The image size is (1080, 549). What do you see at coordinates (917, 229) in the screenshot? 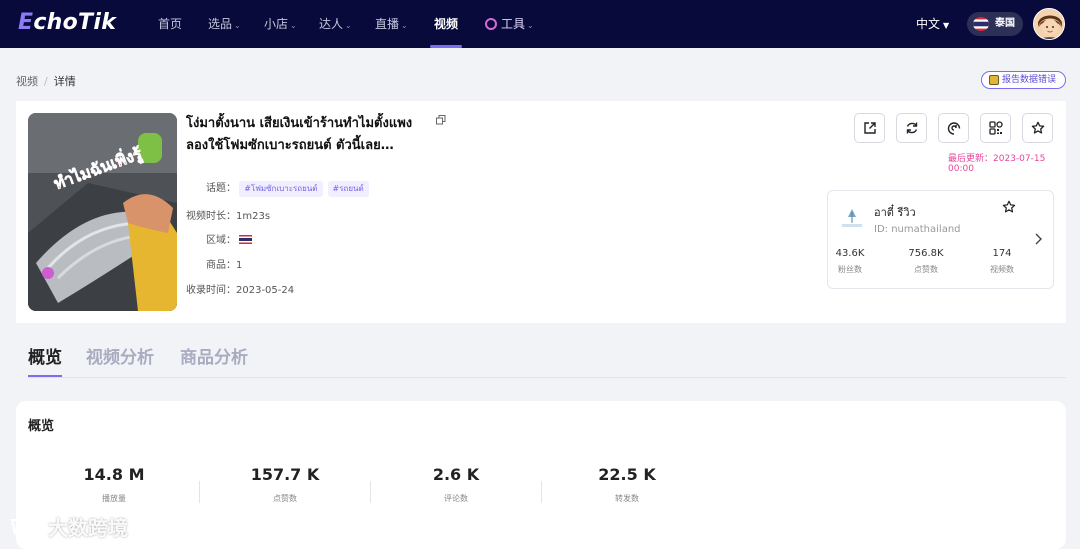
I see `author-id: ID: numathailand` at bounding box center [917, 229].